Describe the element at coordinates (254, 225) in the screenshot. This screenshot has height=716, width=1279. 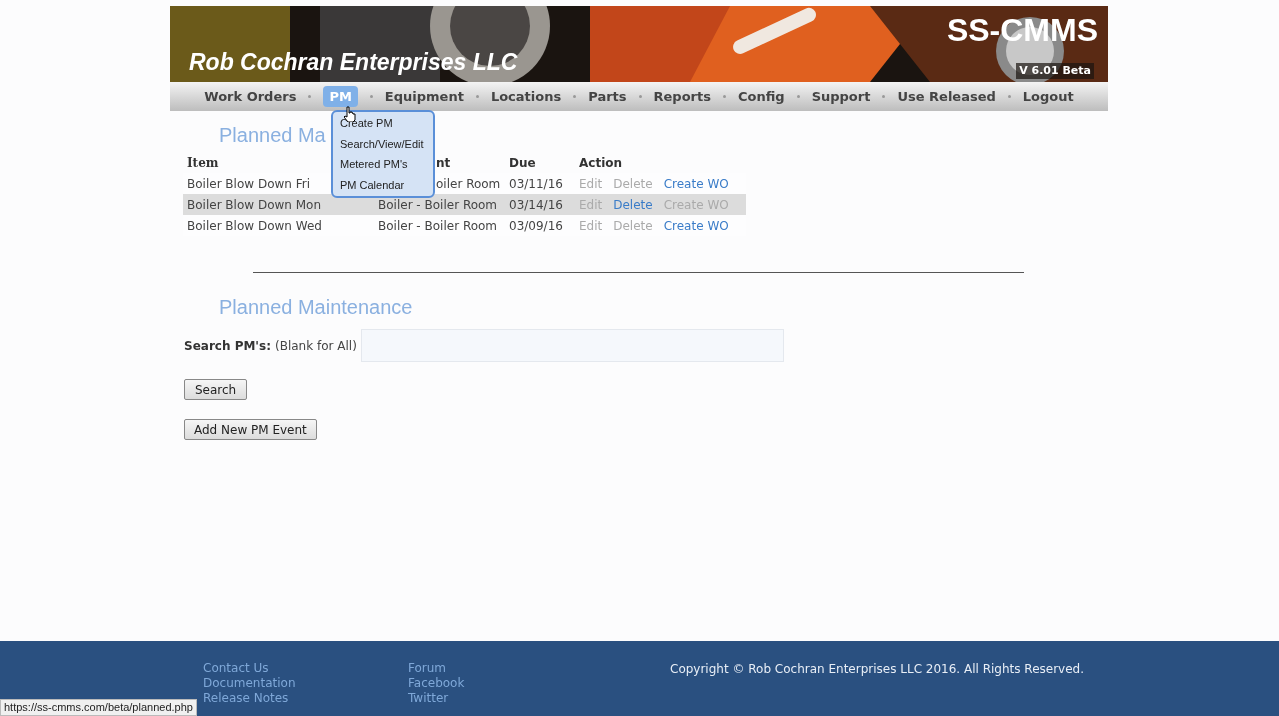
I see `table-cell: Boiler Blow Down Wed` at that location.